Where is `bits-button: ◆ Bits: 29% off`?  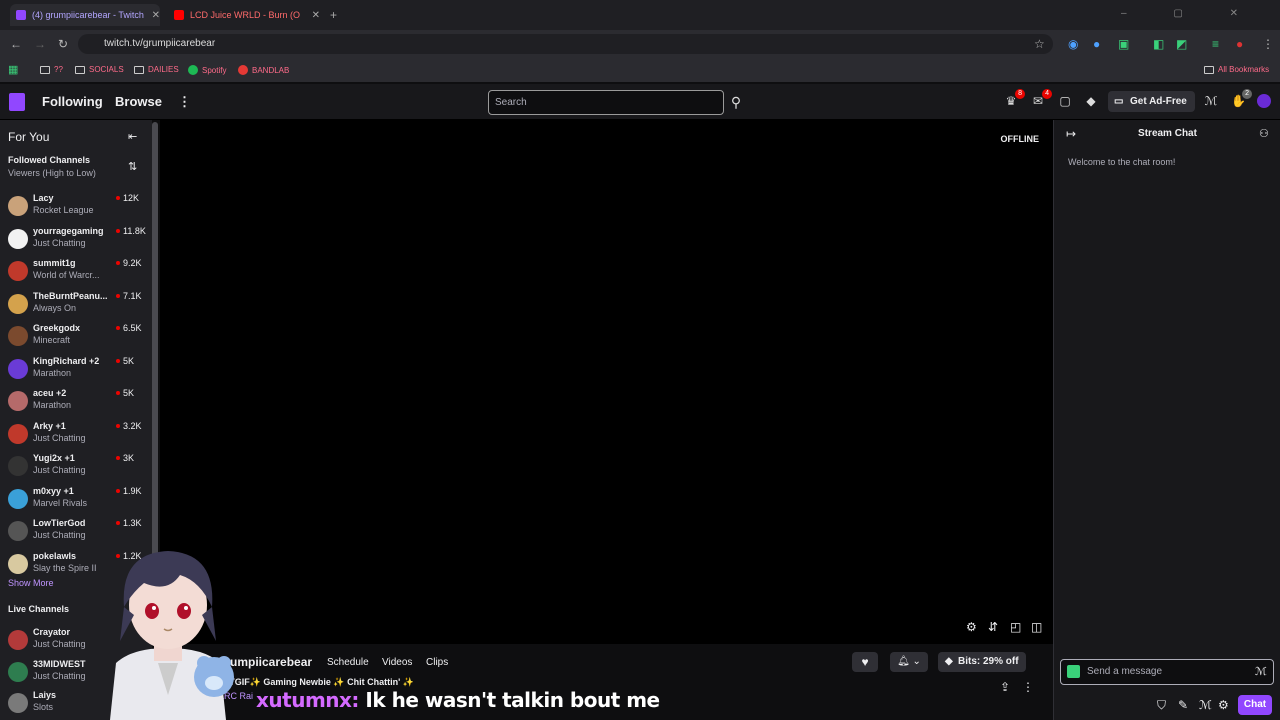 bits-button: ◆ Bits: 29% off is located at coordinates (982, 662).